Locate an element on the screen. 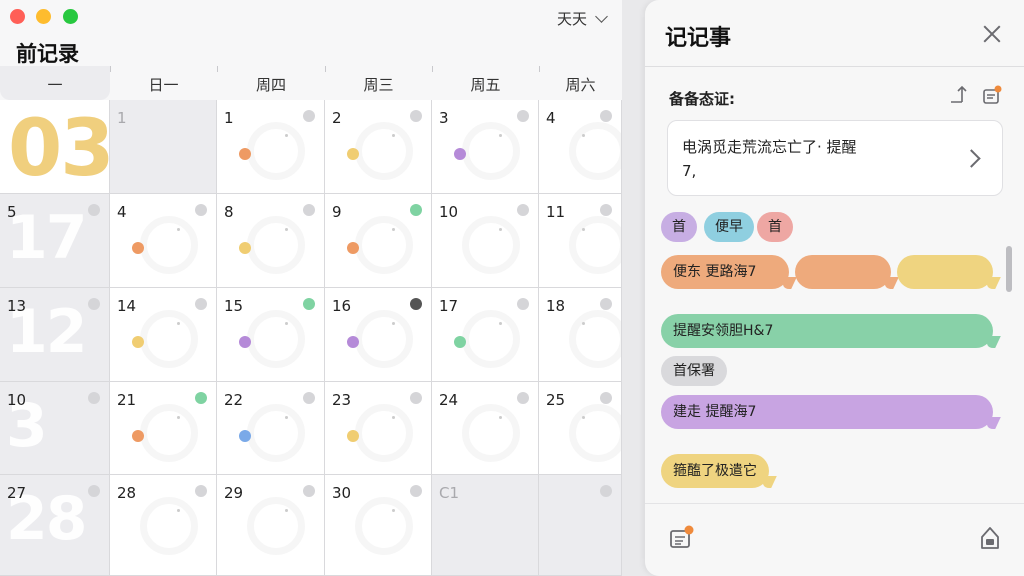 Image resolution: width=1024 pixels, height=576 pixels. note-bubble: 便东 更路海7 is located at coordinates (725, 272).